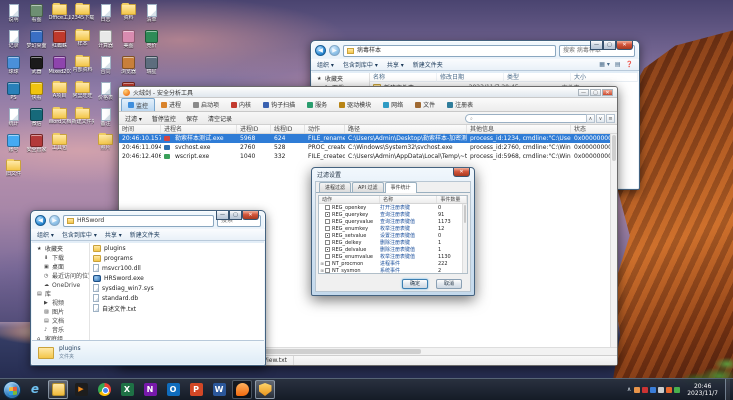 The image size is (733, 400). What do you see at coordinates (36, 41) in the screenshot?
I see `desktop-icon: 梦幻桌面` at bounding box center [36, 41].